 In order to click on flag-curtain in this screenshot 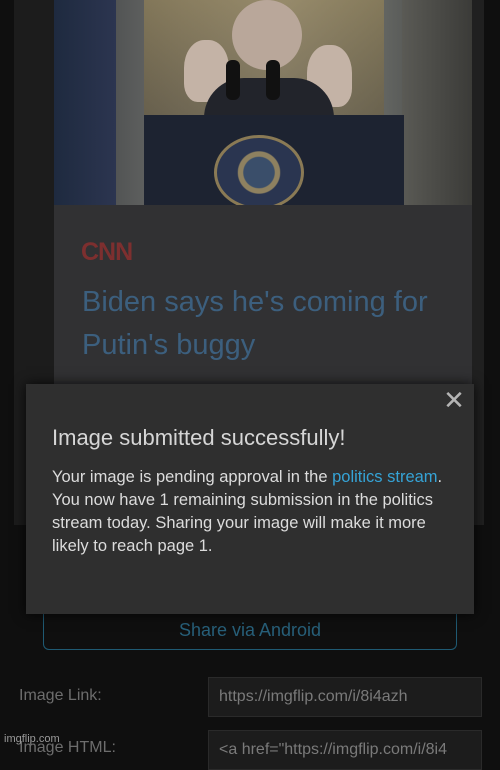, I will do `click(85, 102)`.